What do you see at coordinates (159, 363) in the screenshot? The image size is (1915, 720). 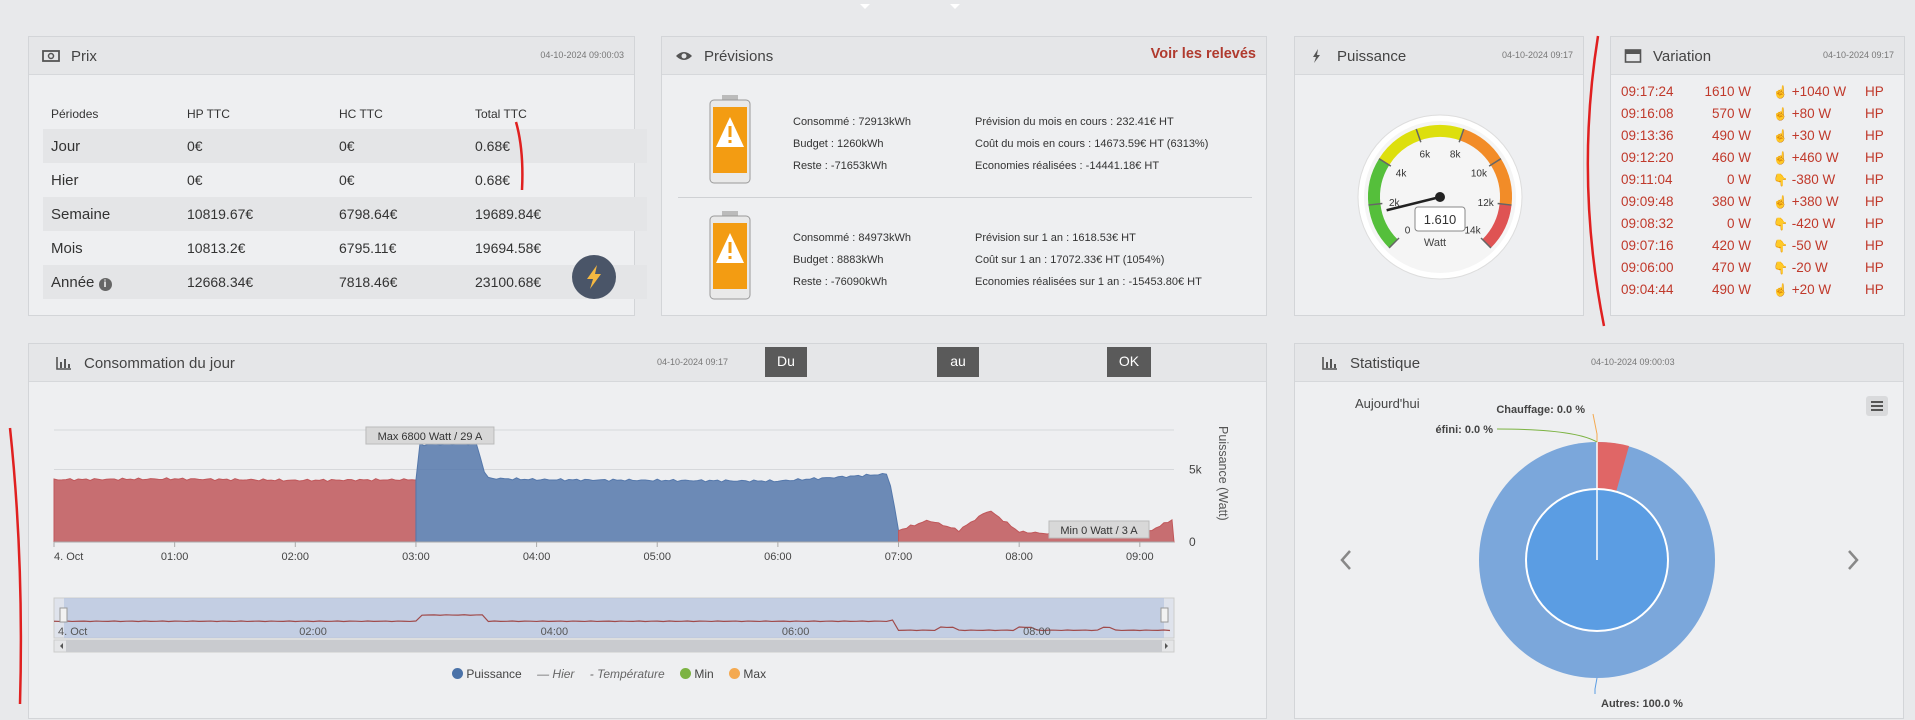 I see `consommation-title: Consommation du jour` at bounding box center [159, 363].